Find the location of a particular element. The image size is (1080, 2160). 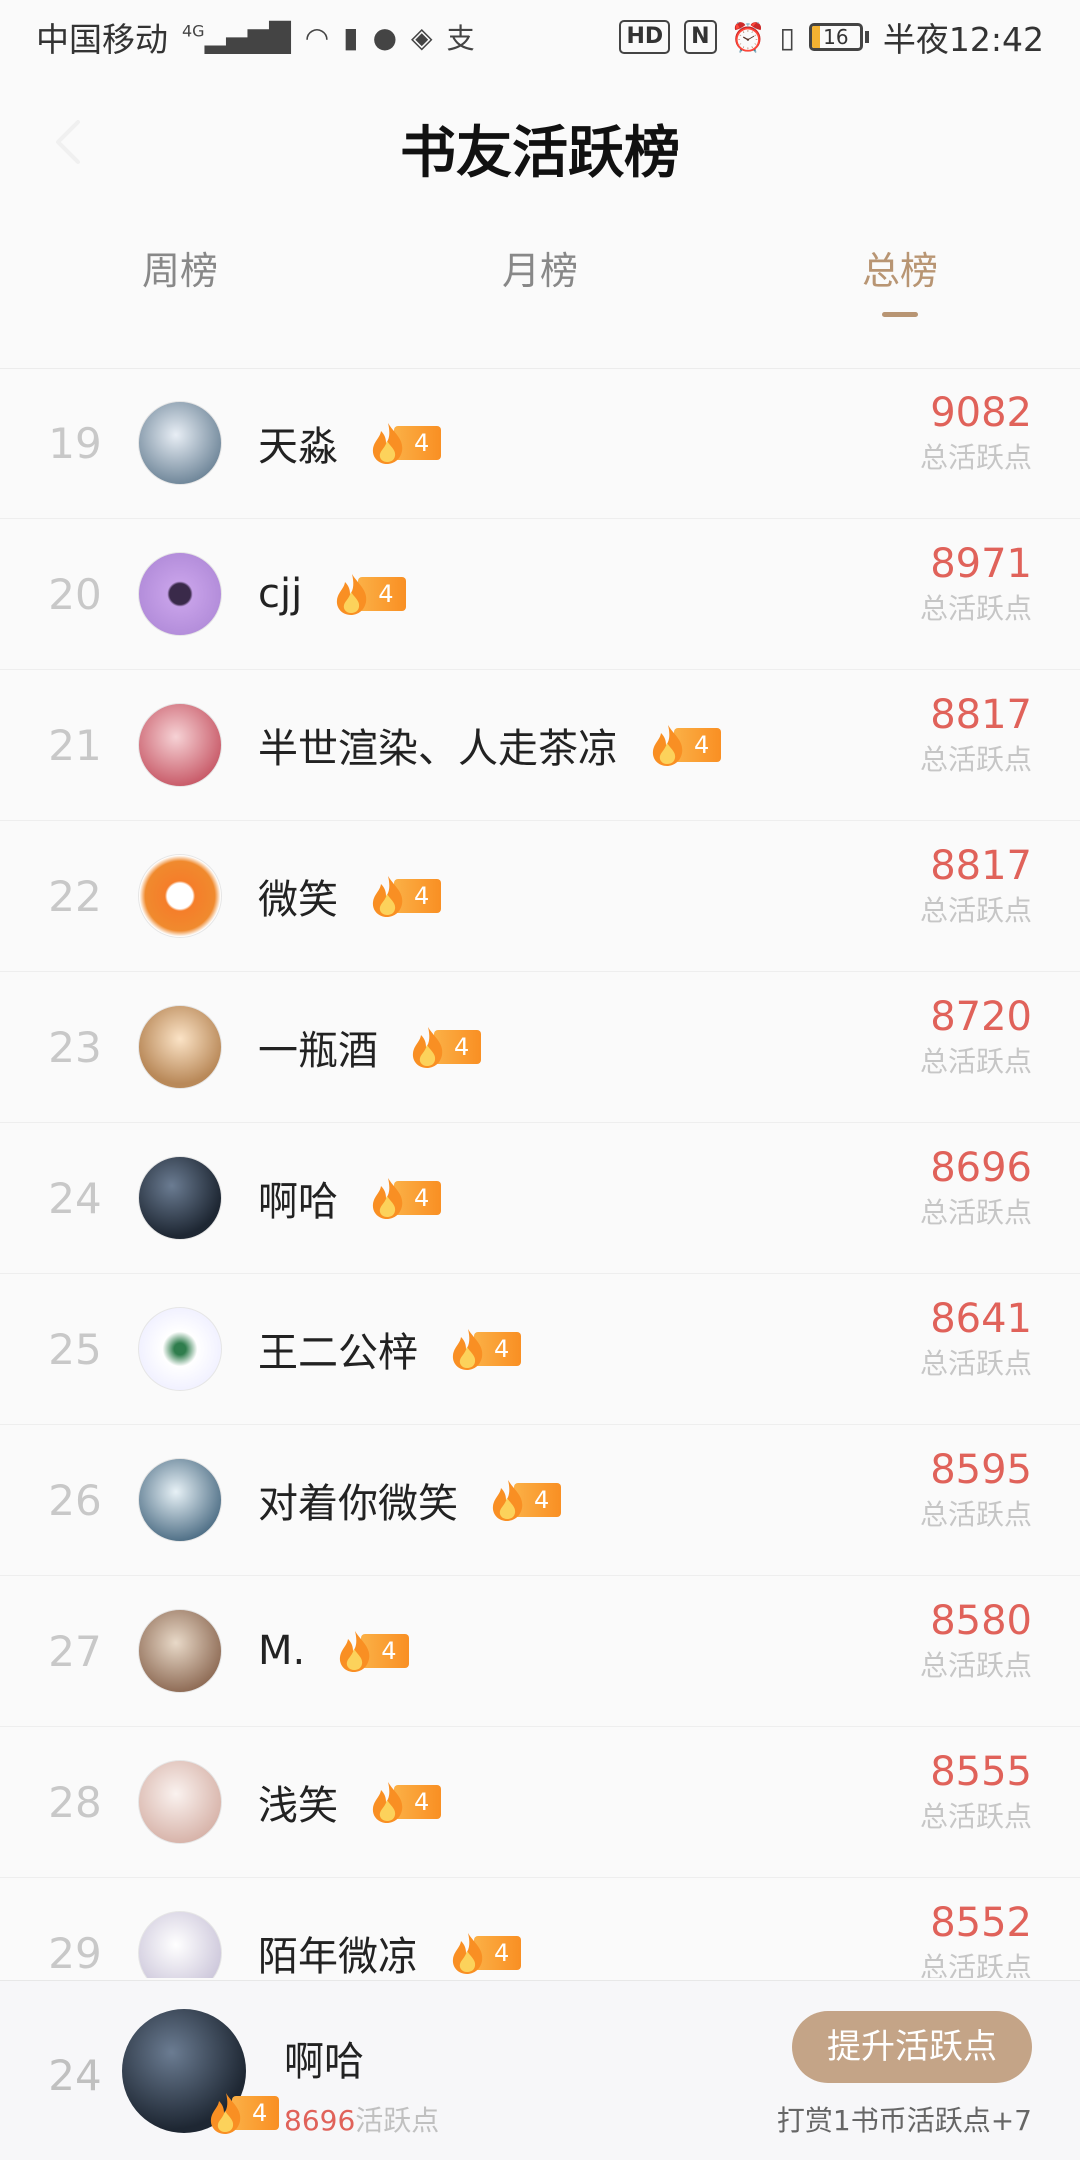

score-value: 8817 is located at coordinates (981, 715).